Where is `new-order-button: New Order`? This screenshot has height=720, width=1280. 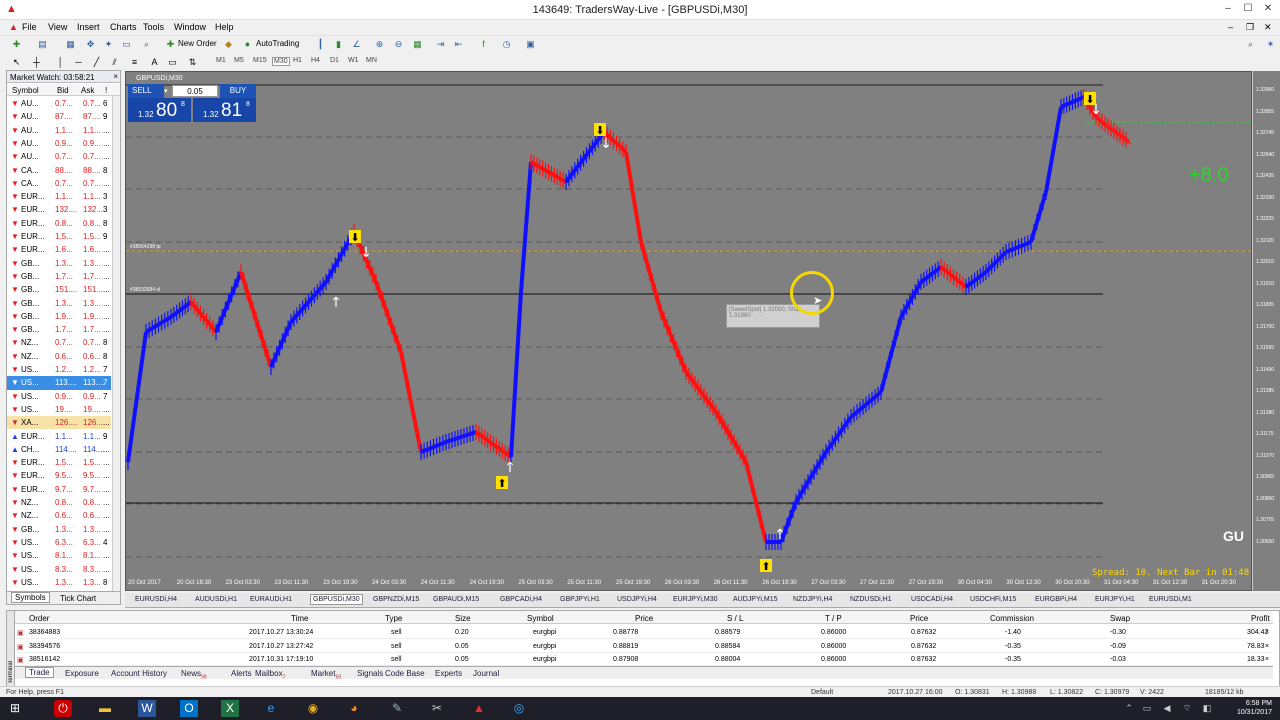 new-order-button: New Order is located at coordinates (197, 43).